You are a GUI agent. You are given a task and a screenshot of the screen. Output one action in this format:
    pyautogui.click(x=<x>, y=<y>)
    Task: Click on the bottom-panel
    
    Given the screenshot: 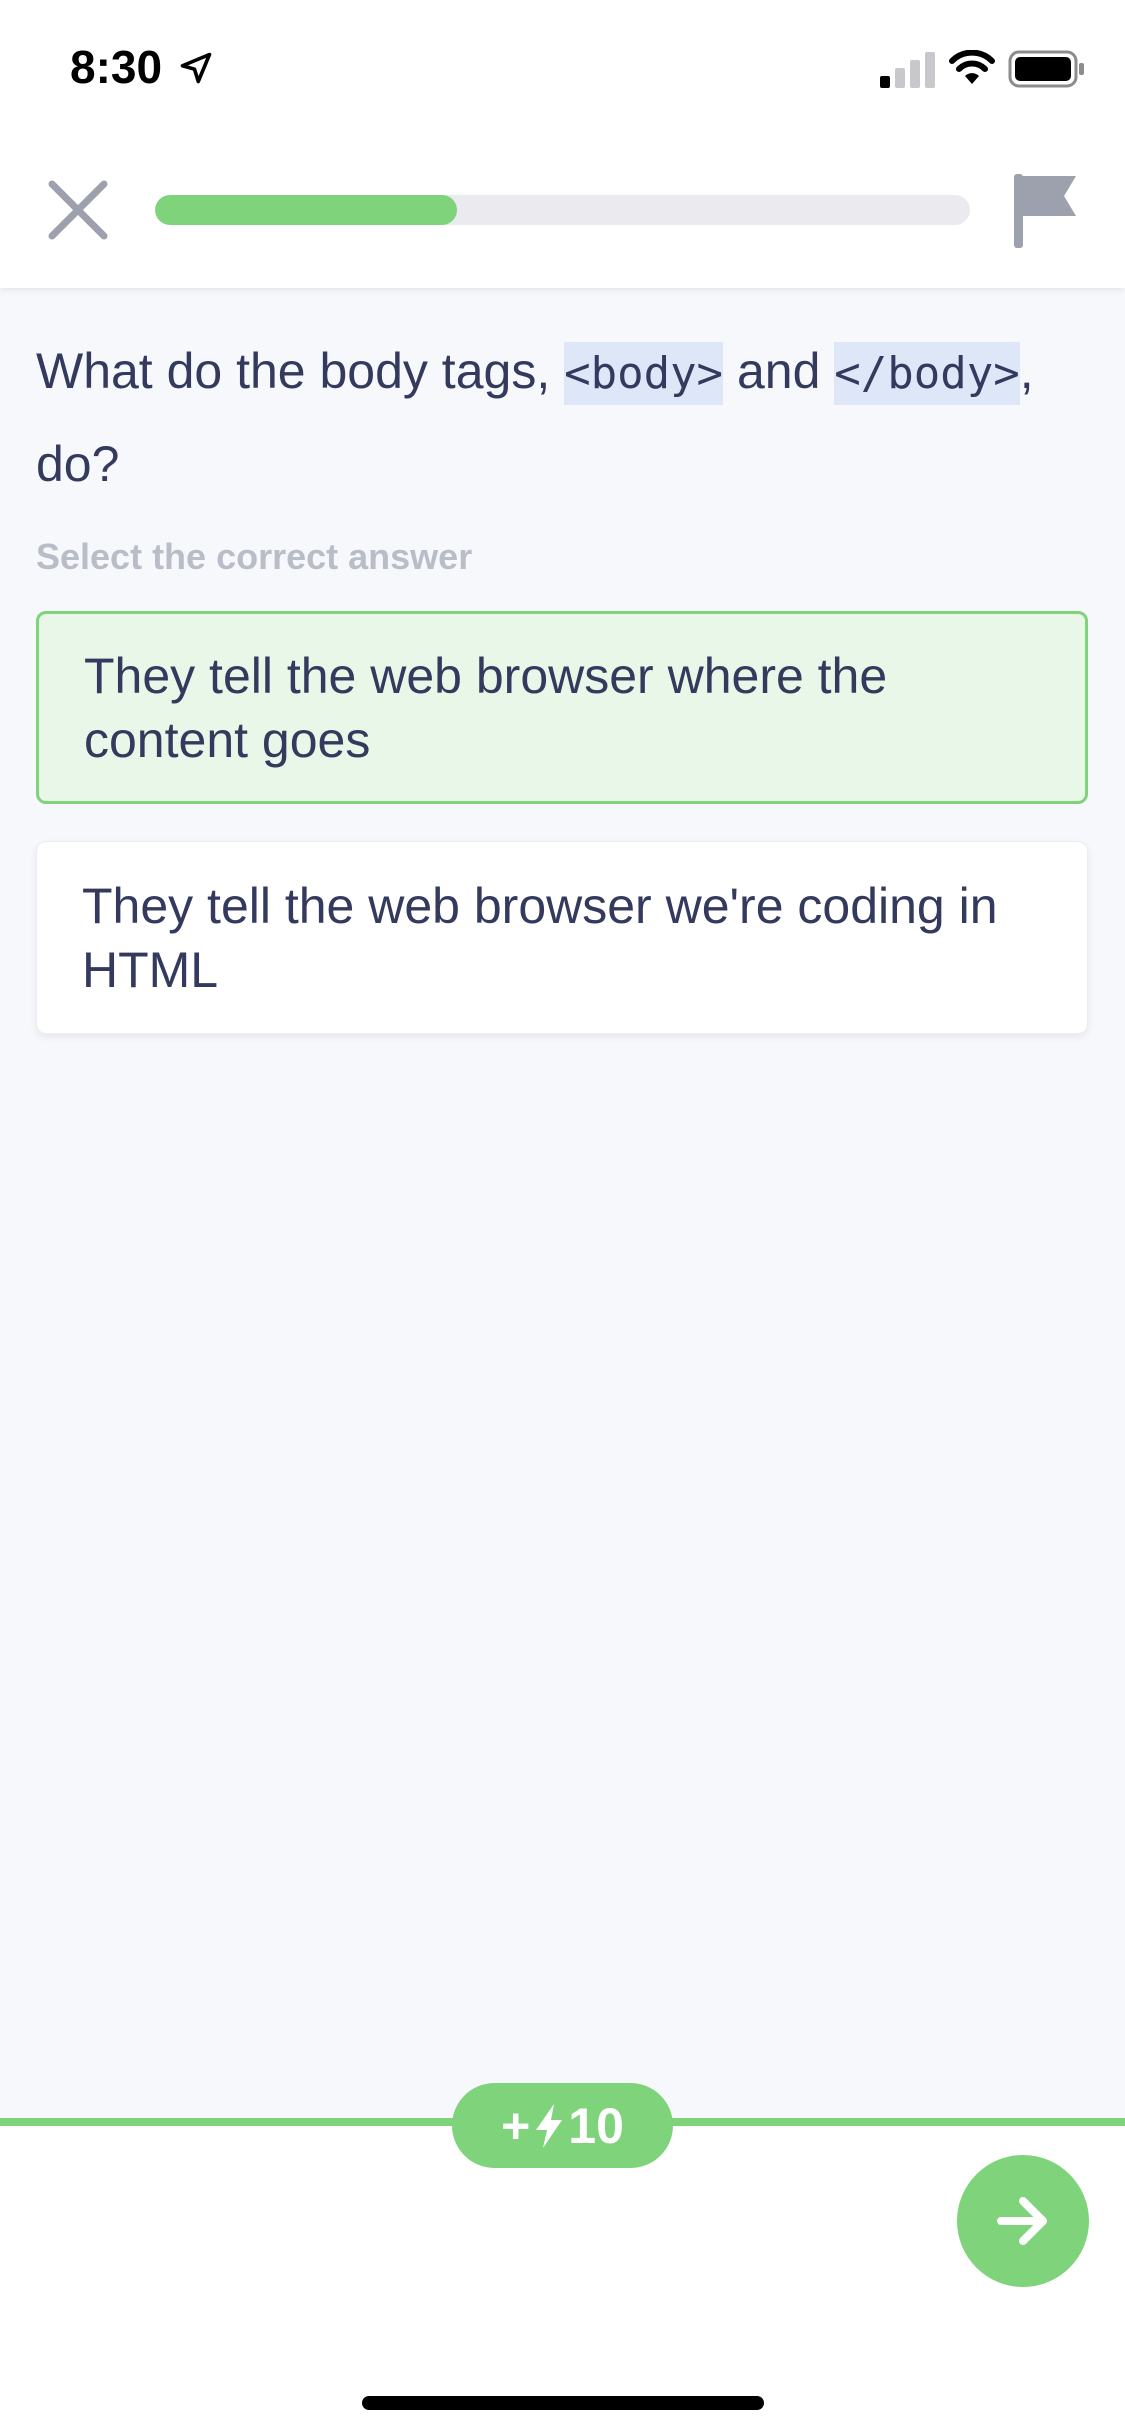 What is the action you would take?
    pyautogui.click(x=562, y=2281)
    